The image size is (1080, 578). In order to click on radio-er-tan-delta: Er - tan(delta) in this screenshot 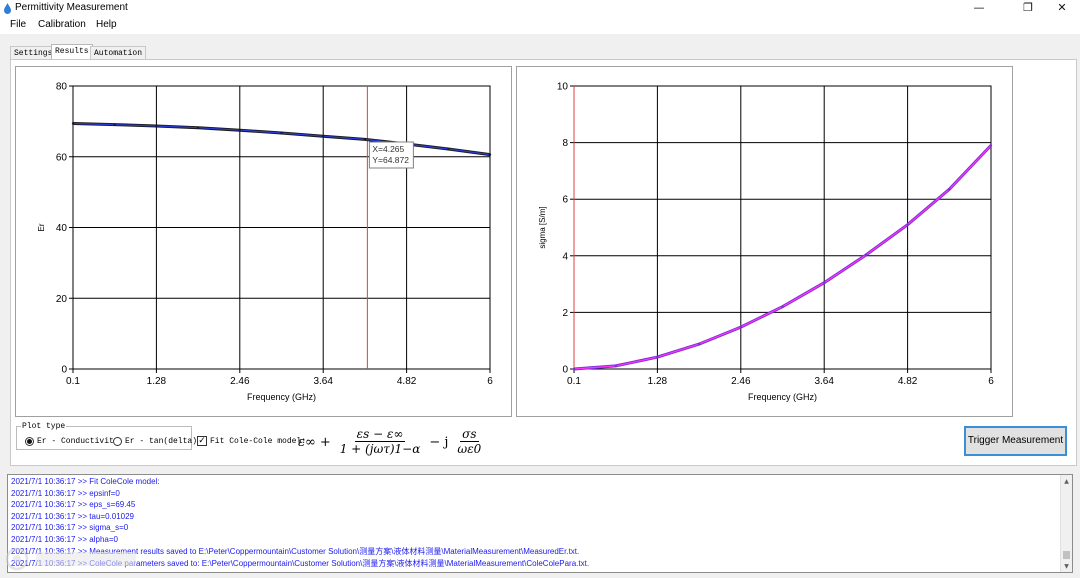, I will do `click(155, 441)`.